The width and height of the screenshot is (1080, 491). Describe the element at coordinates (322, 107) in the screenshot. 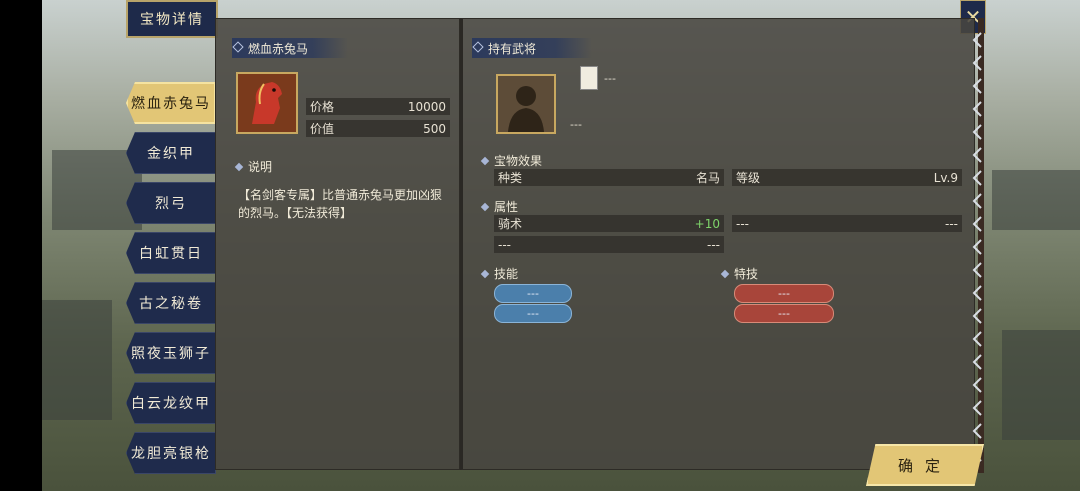

I see `price-label: 价格` at that location.